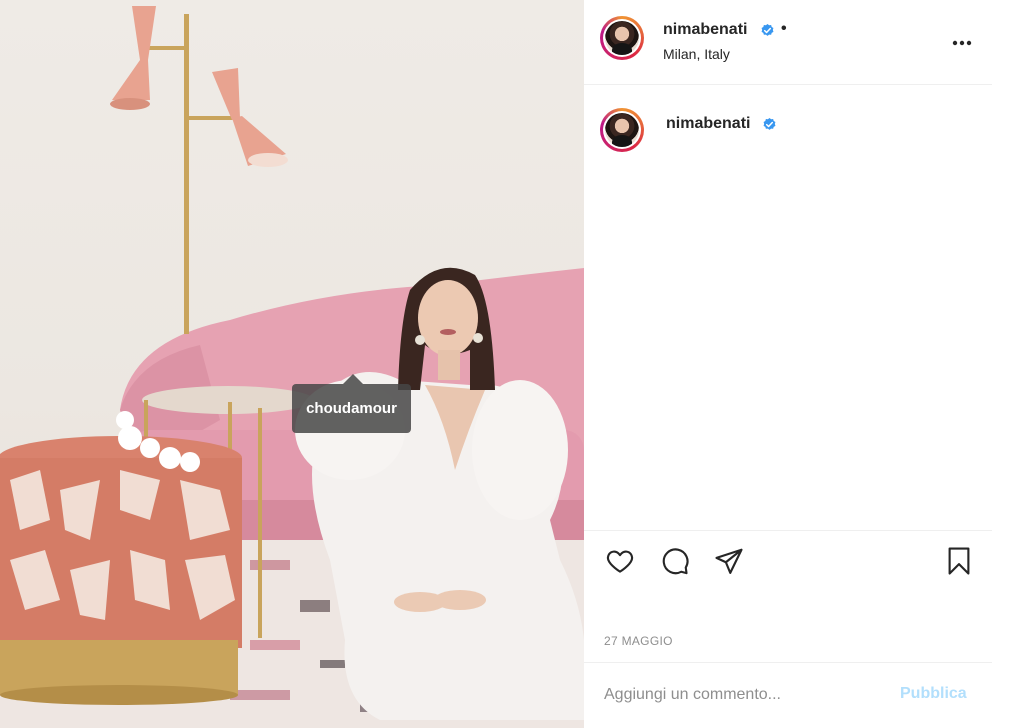  What do you see at coordinates (622, 130) in the screenshot?
I see `caption-author-avatar` at bounding box center [622, 130].